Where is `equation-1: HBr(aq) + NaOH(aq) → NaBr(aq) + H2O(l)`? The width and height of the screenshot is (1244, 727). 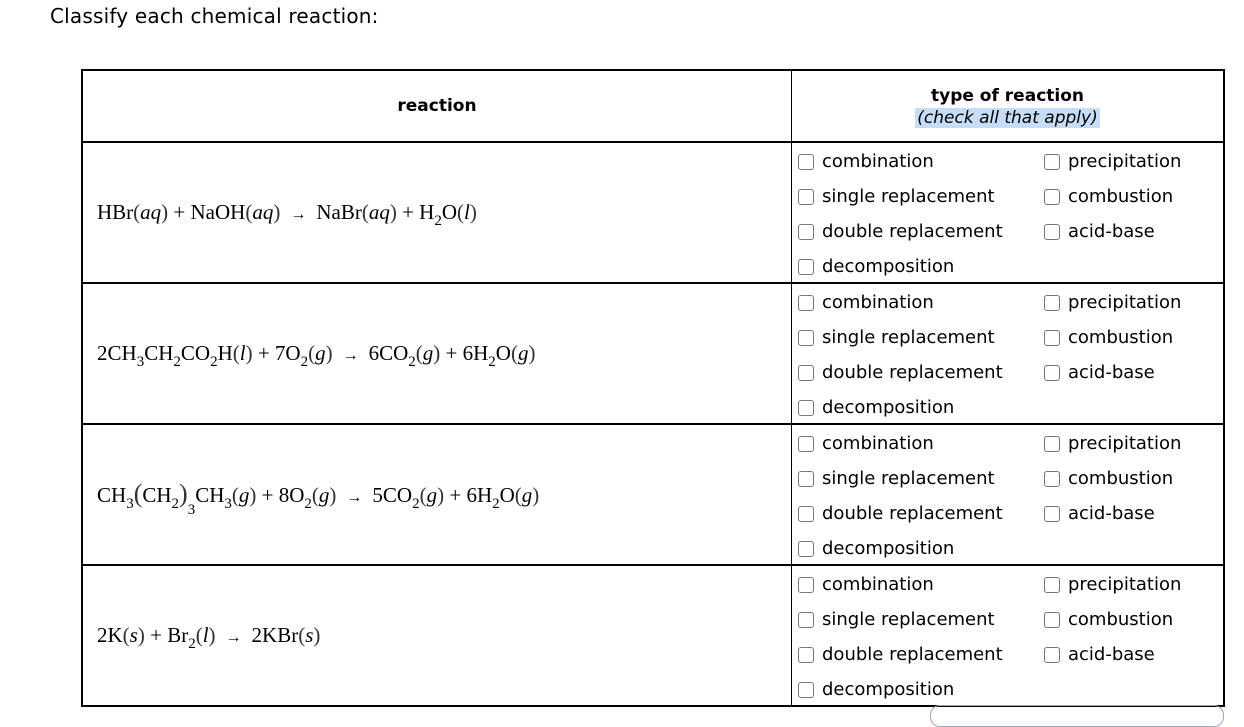
equation-1: HBr(aq) + NaOH(aq) → NaBr(aq) + H2O(l) is located at coordinates (436, 212).